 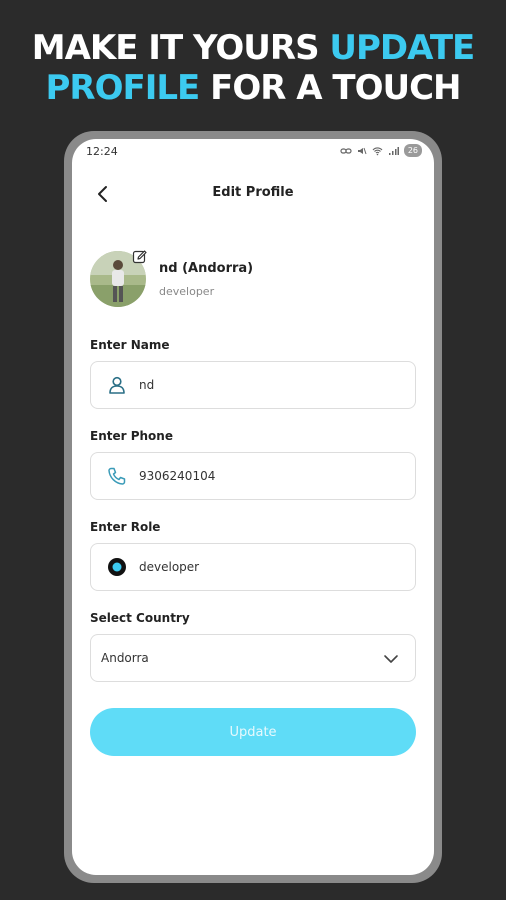 I want to click on signal-icon, so click(x=393, y=150).